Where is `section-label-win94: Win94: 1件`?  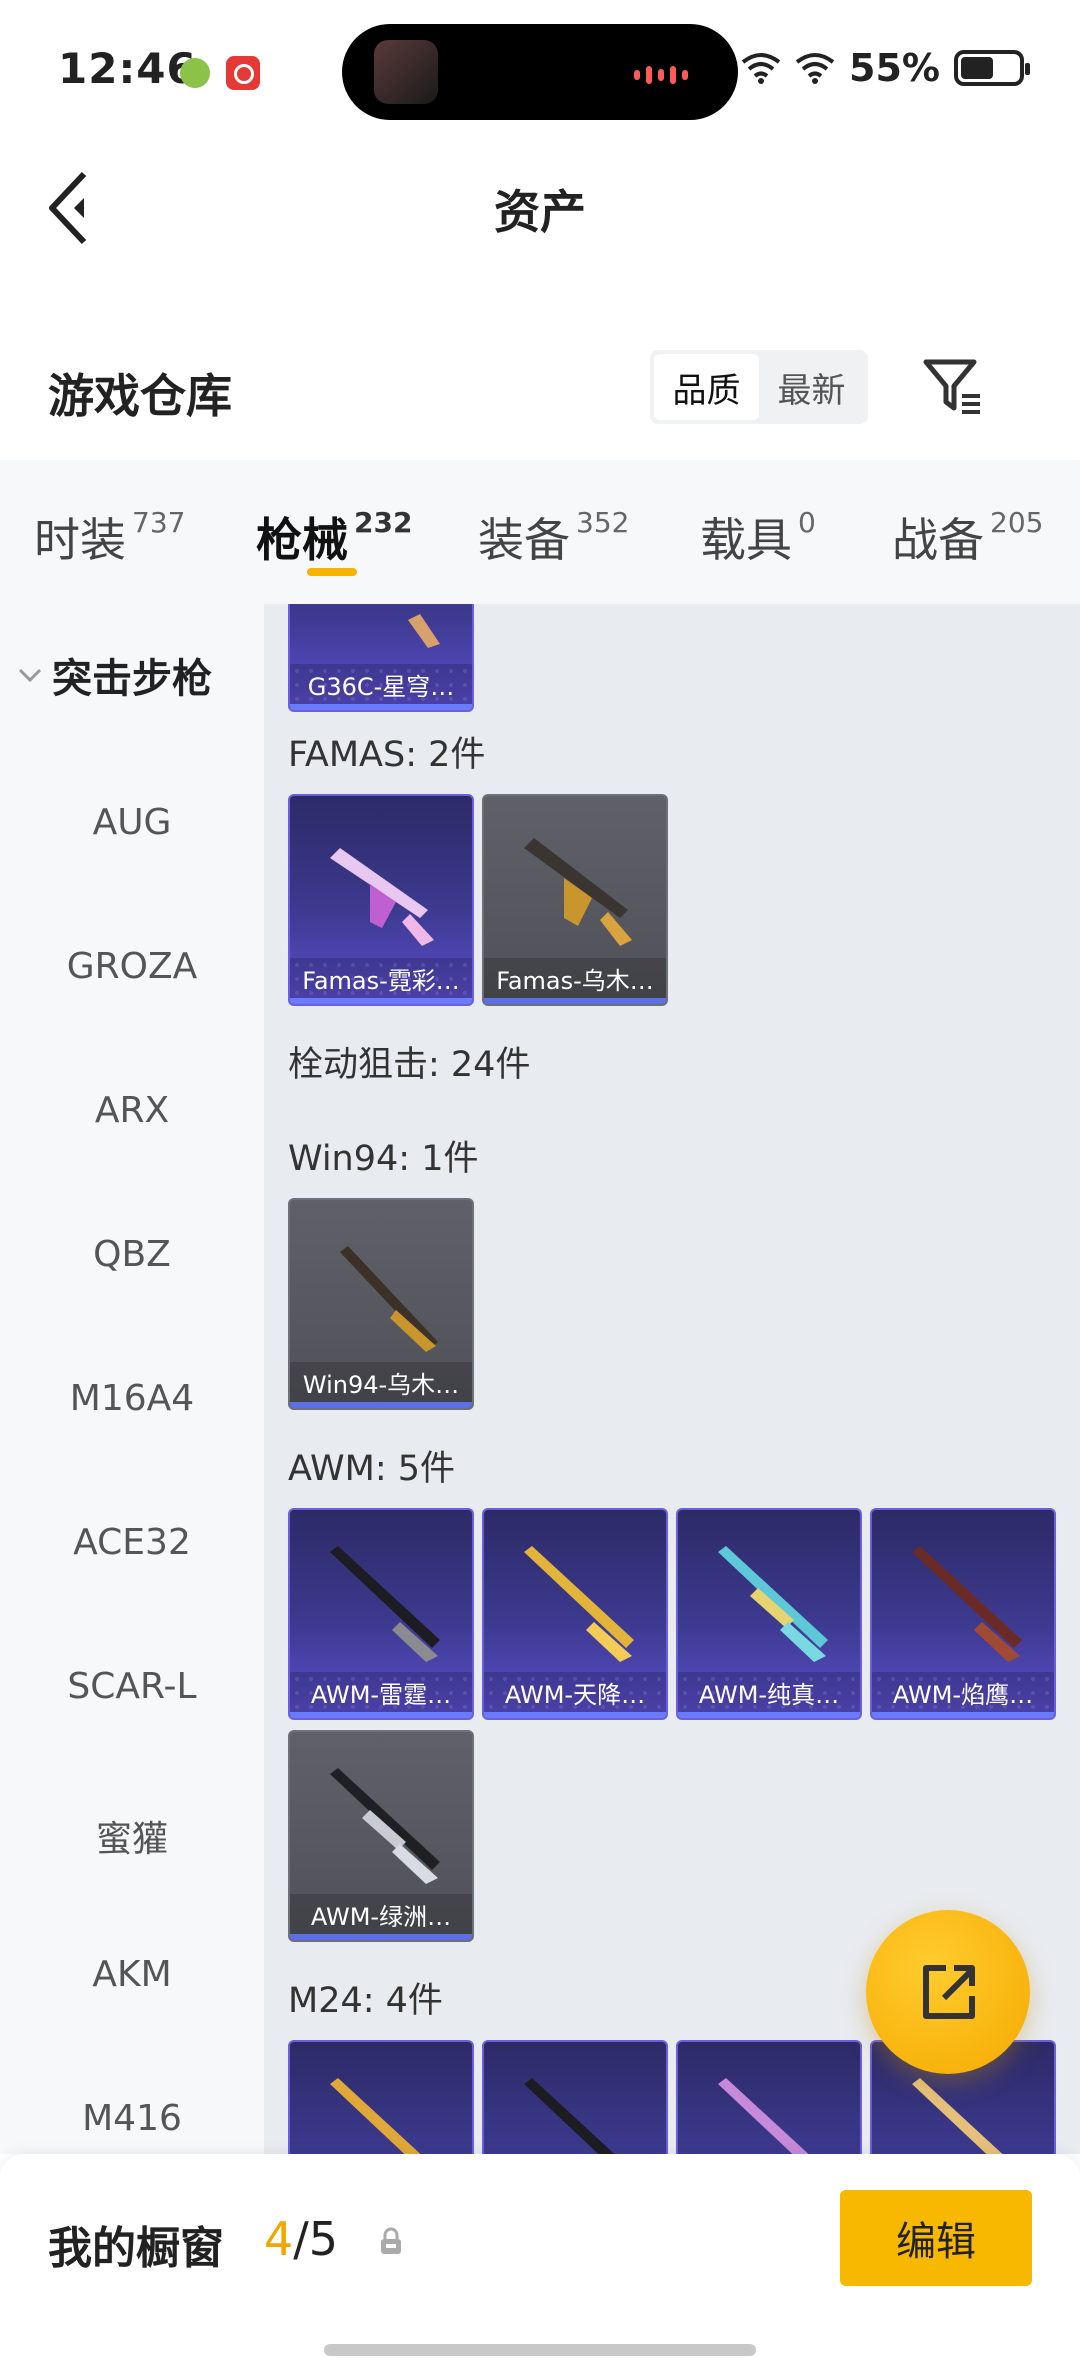
section-label-win94: Win94: 1件 is located at coordinates (383, 1159).